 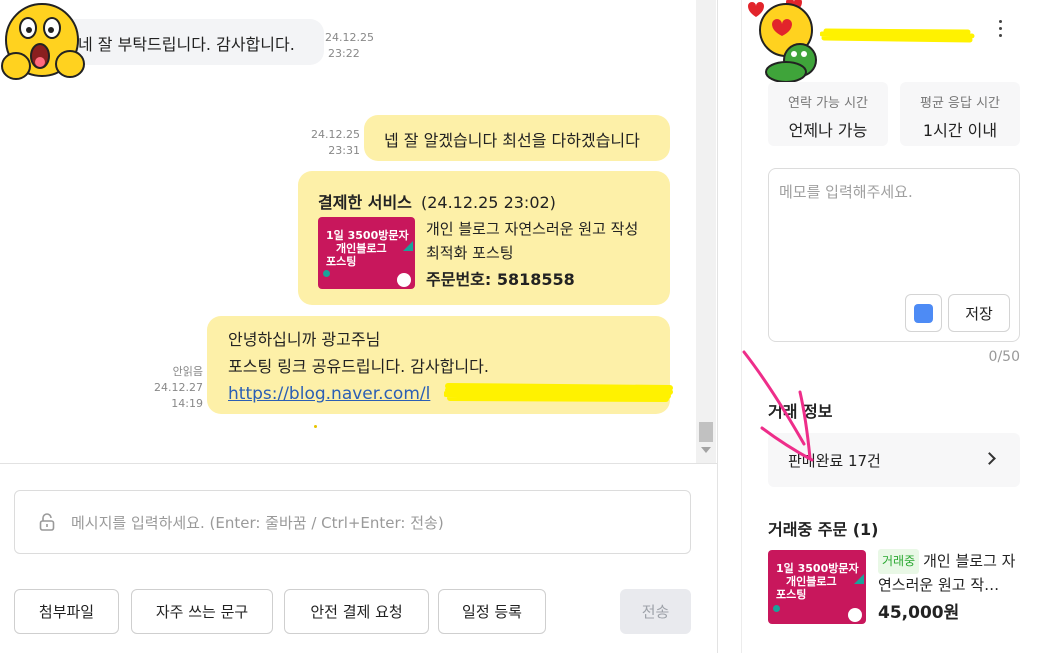 I want to click on order-price: 45,000원, so click(x=919, y=613).